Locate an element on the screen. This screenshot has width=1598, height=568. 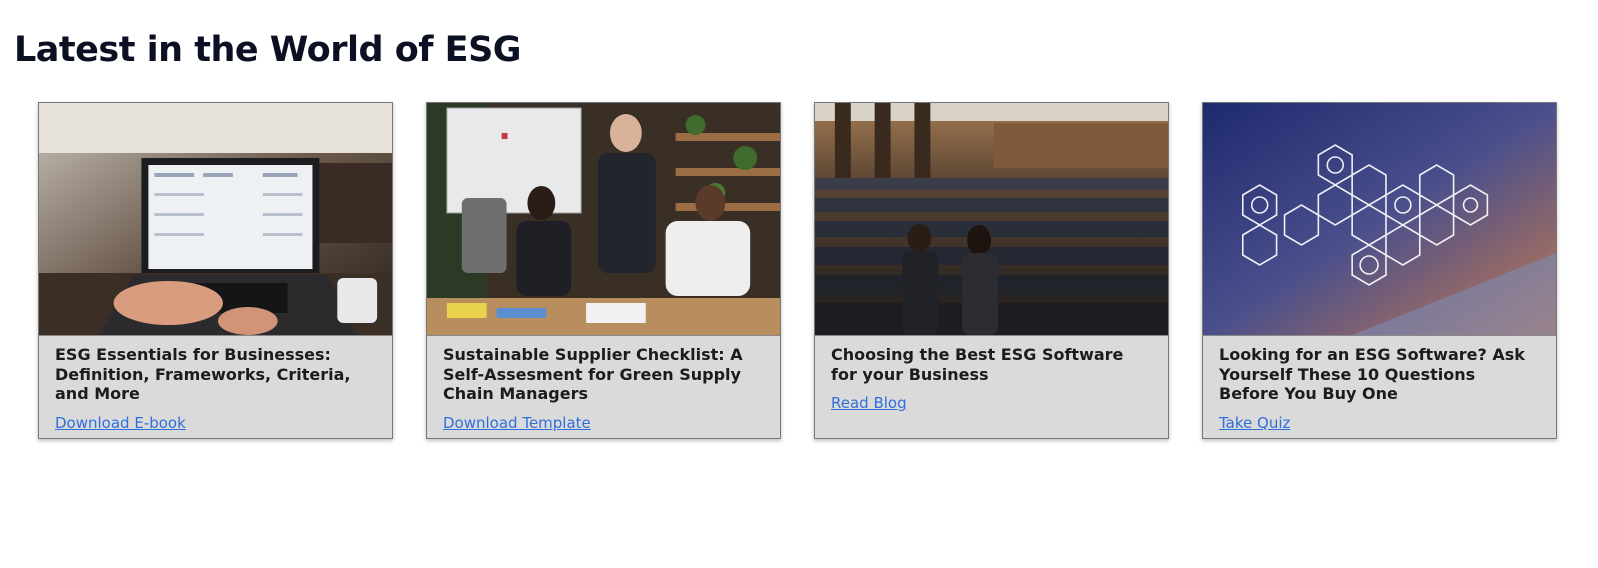
read-blog-link: Read Blog is located at coordinates (869, 403).